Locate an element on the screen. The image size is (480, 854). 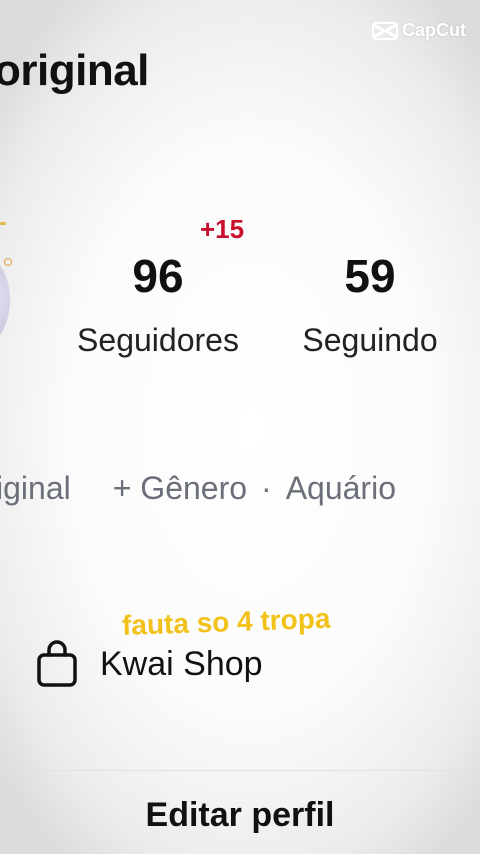
kwai-shop-entry: Kwai Shop is located at coordinates (149, 664).